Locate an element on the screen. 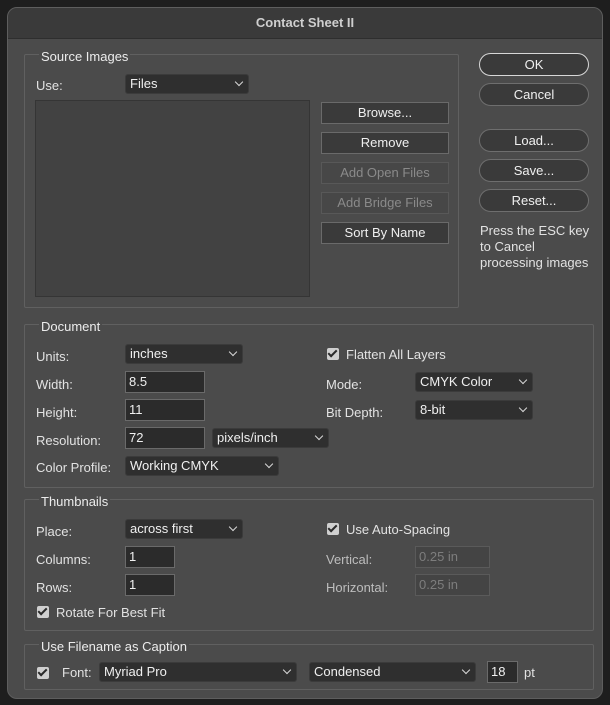 The width and height of the screenshot is (610, 705). bit-depth-select: 8-bit is located at coordinates (474, 410).